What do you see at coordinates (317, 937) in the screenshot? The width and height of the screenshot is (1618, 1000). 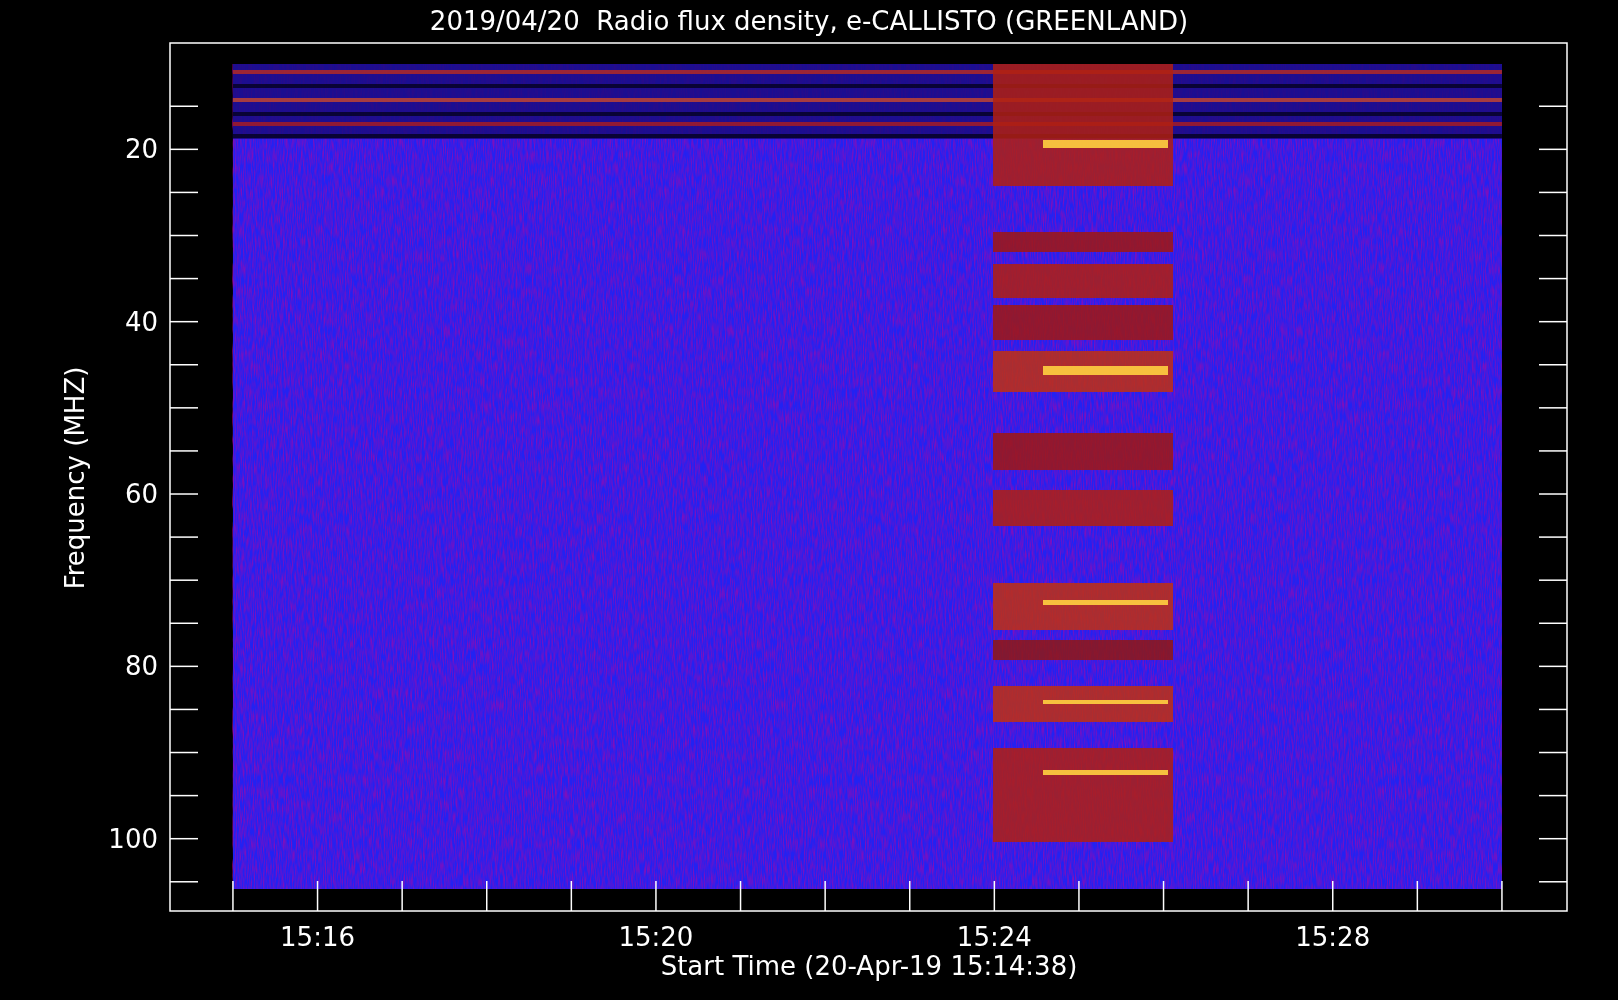 I see `x-tick-label: 15:16` at bounding box center [317, 937].